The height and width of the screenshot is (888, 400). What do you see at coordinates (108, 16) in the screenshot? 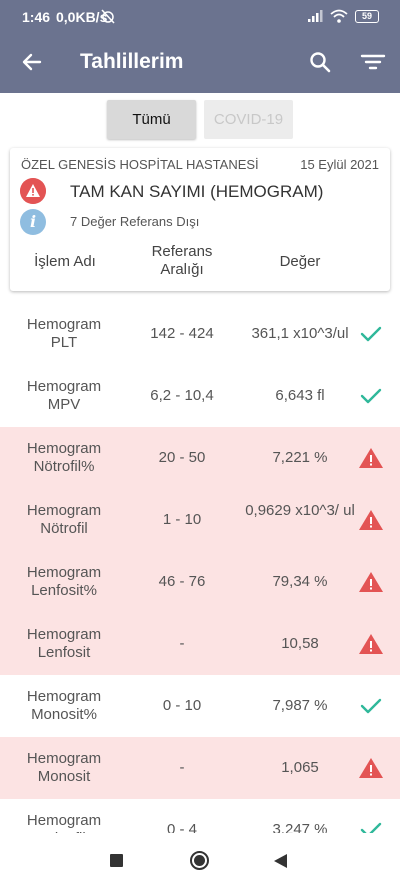
I see `alarm-off-icon` at bounding box center [108, 16].